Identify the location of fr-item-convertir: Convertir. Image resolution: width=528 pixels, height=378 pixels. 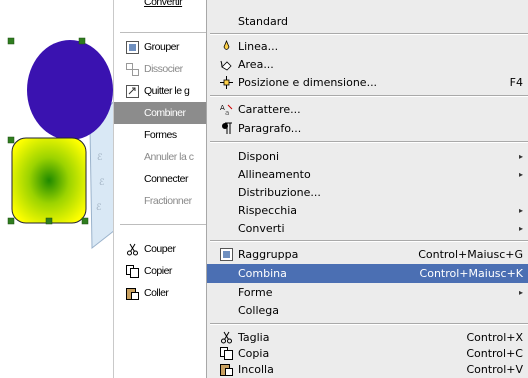
(160, 6).